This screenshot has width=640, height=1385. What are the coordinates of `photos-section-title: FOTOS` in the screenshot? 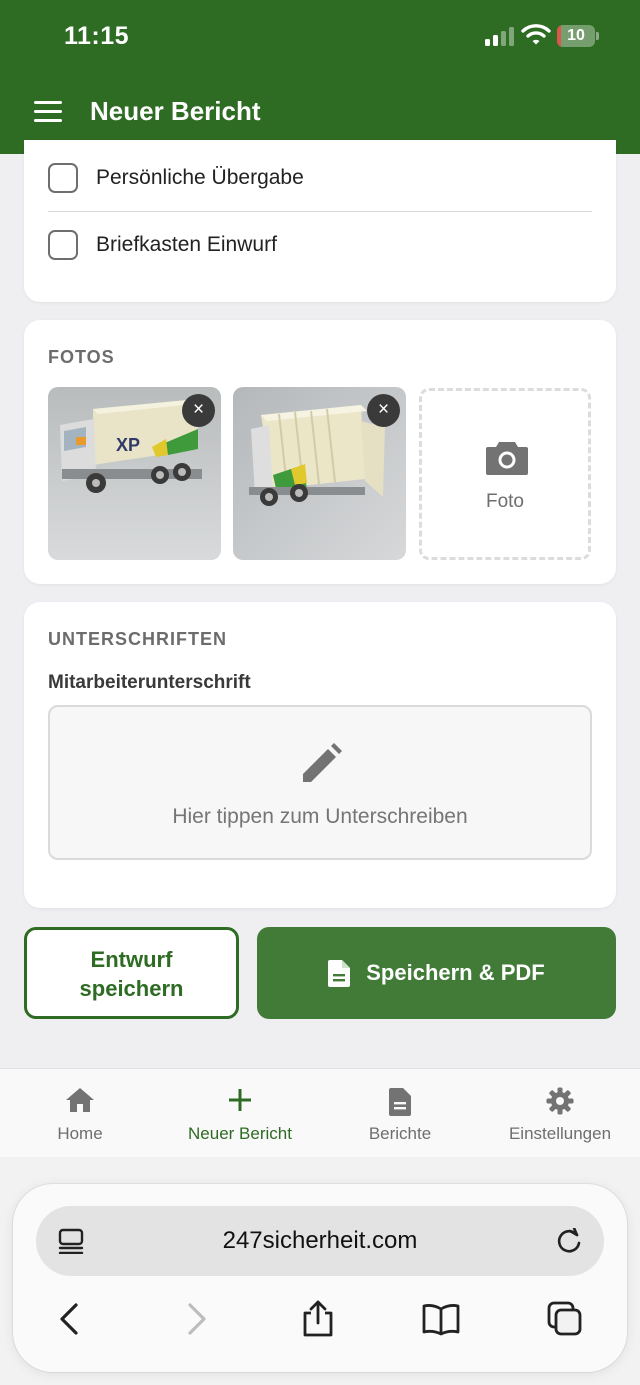 It's located at (81, 357).